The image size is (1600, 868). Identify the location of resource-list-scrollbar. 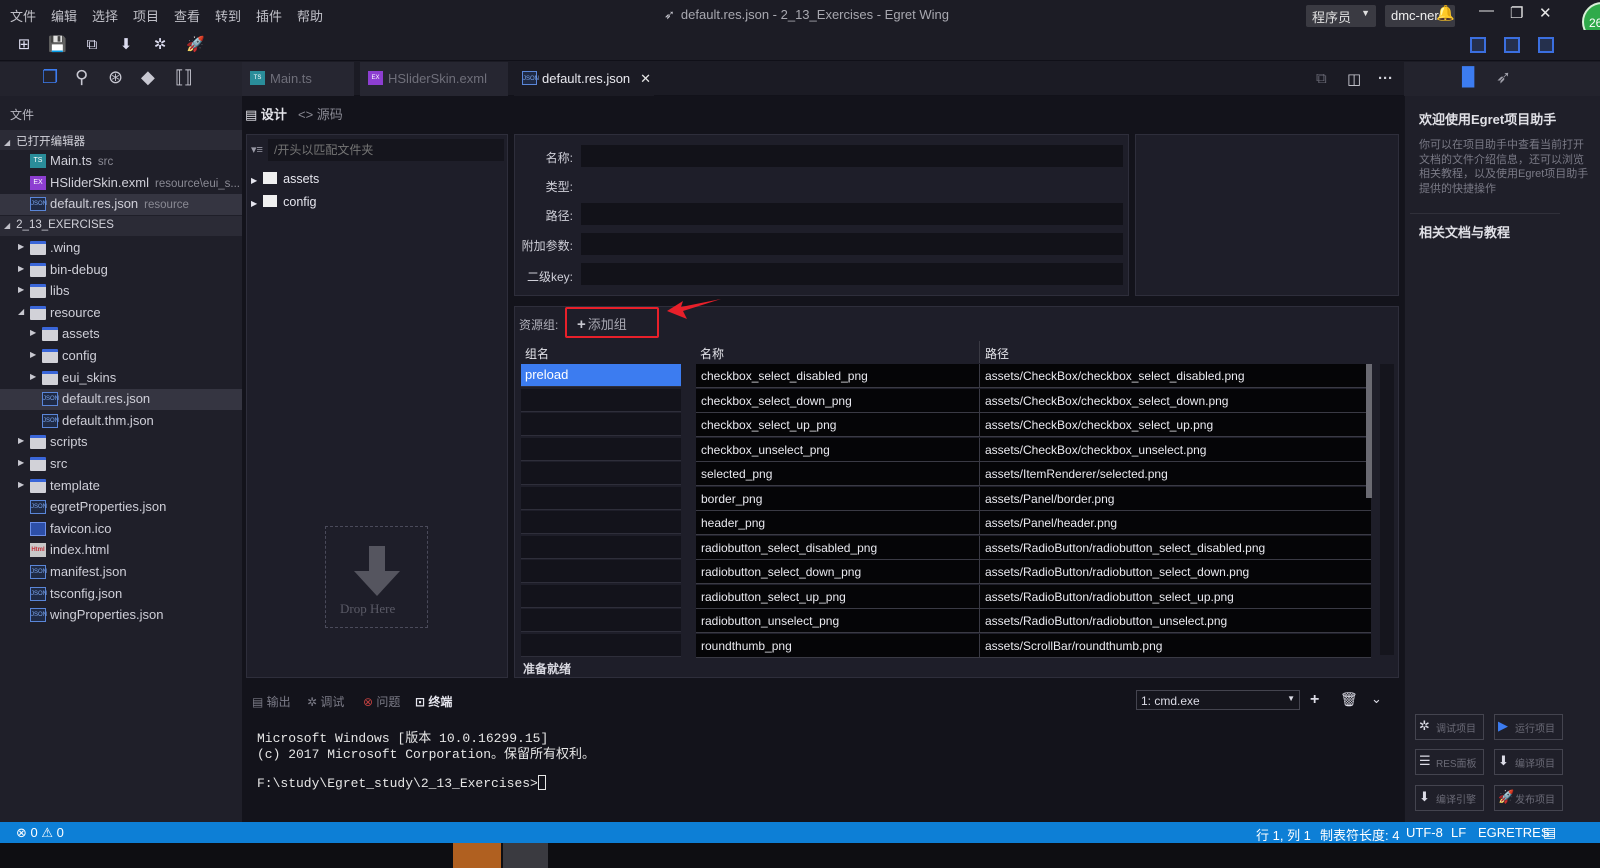
(1369, 431).